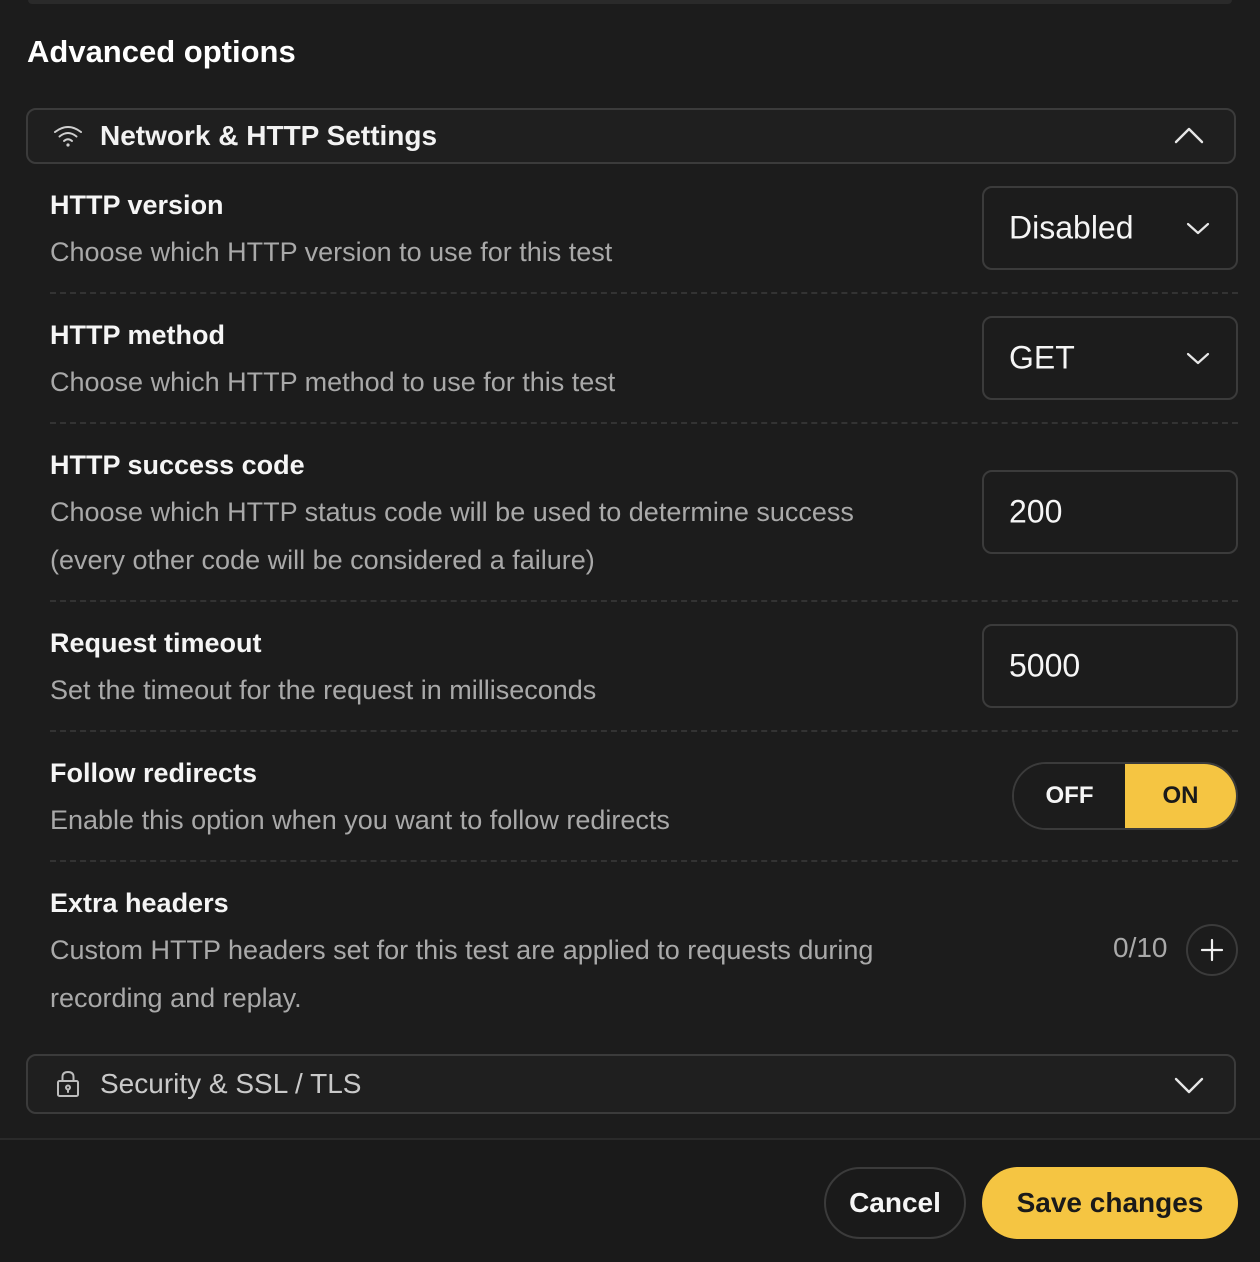 Image resolution: width=1260 pixels, height=1262 pixels. Describe the element at coordinates (1110, 1203) in the screenshot. I see `save-changes-button: Save changes` at that location.